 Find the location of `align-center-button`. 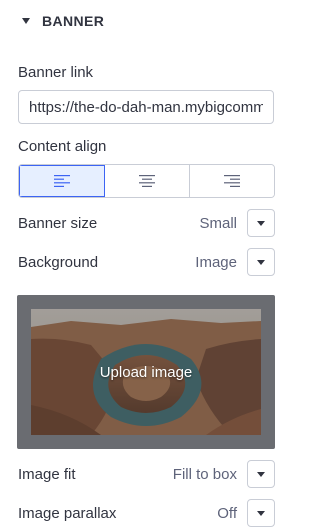

align-center-button is located at coordinates (147, 181).